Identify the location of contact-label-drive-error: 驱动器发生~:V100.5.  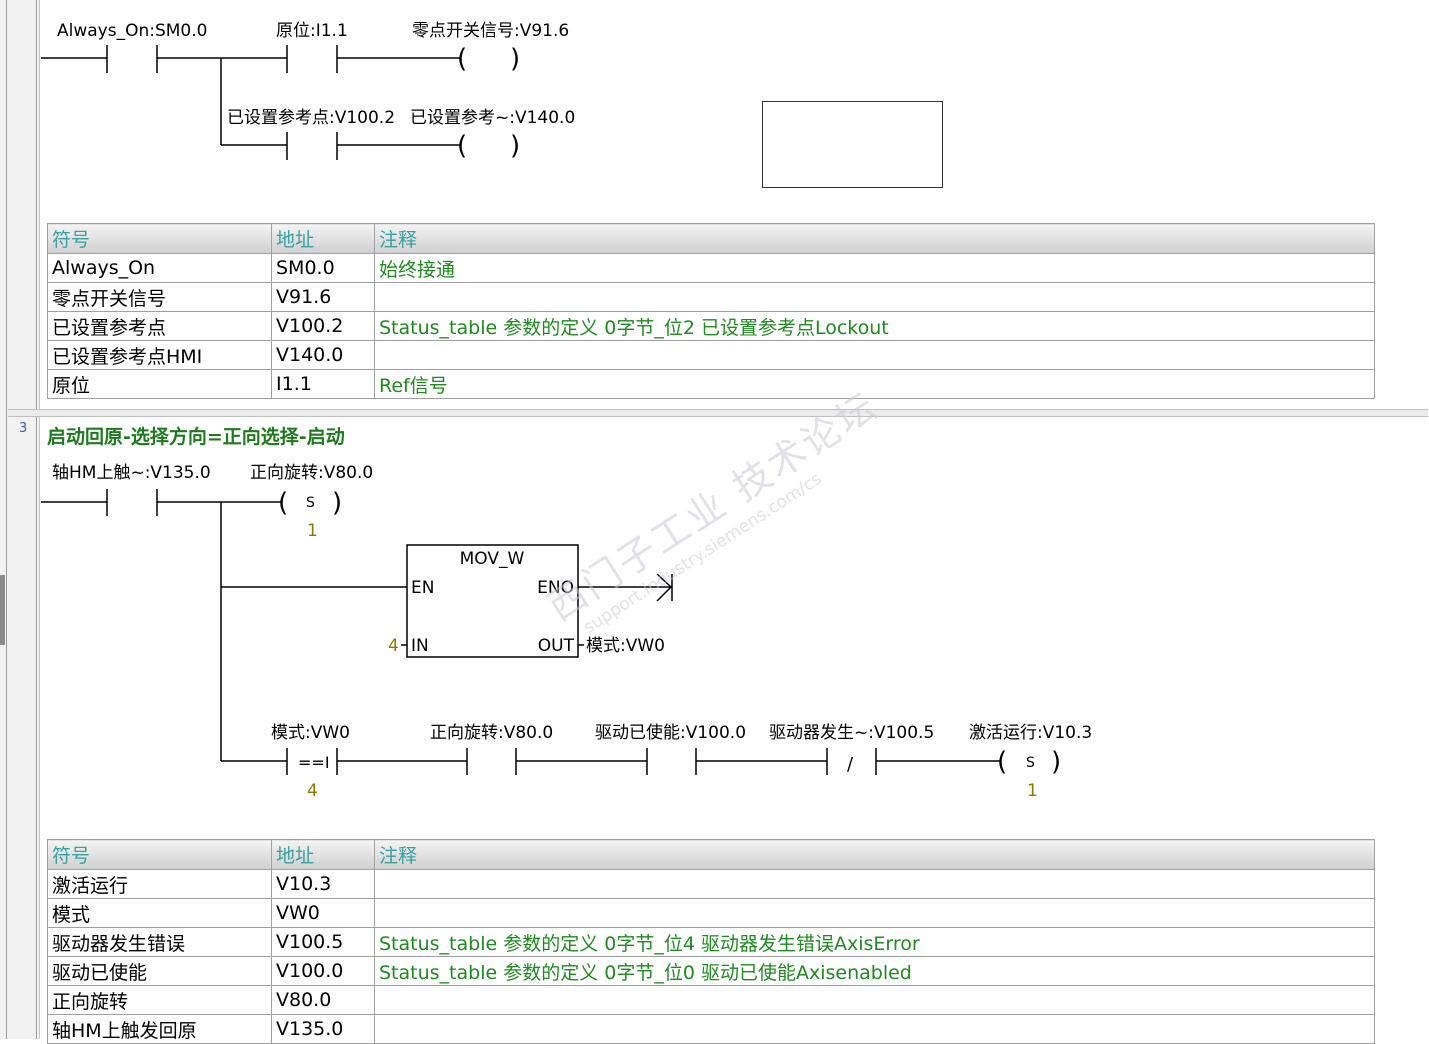
(851, 733).